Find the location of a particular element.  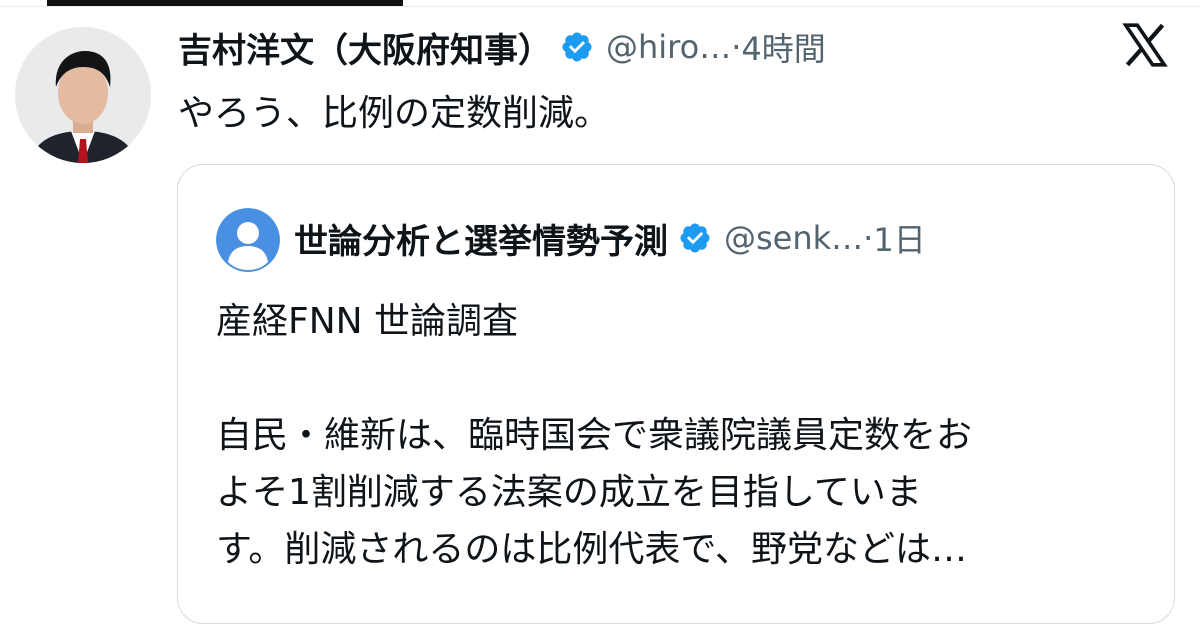

quoted-post-time: 1日 is located at coordinates (899, 238).